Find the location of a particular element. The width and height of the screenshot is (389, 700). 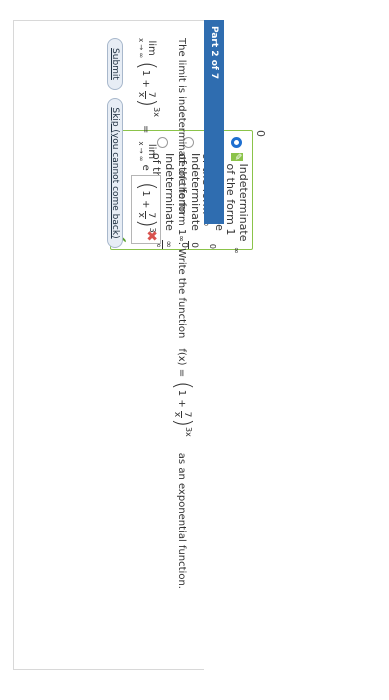

option-sup: ∞ is located at coordinates (237, 250).